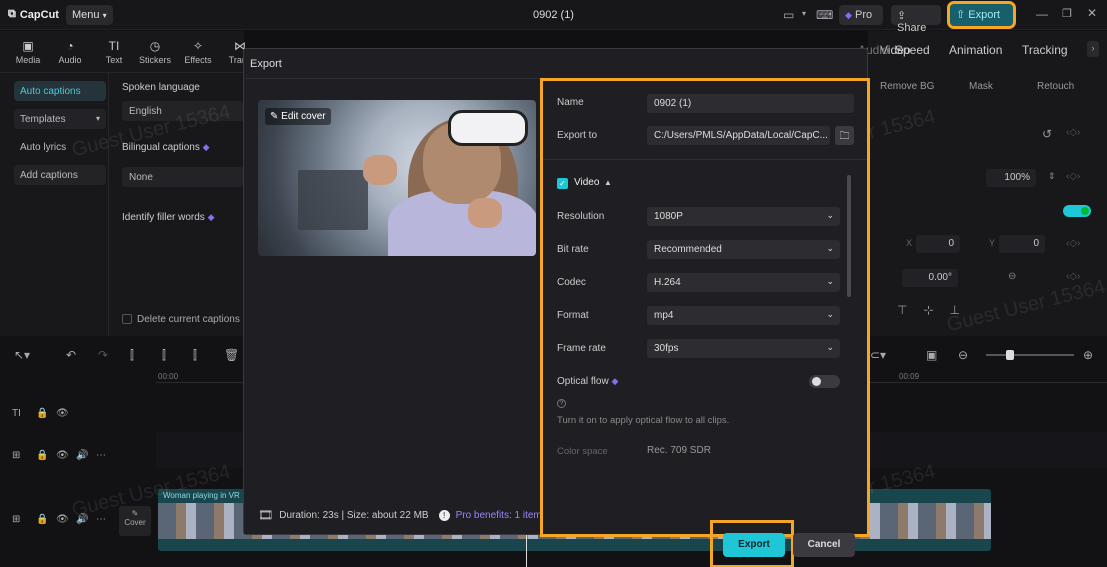 The height and width of the screenshot is (567, 1107). What do you see at coordinates (16, 455) in the screenshot?
I see `audio-track-icon: ⊞` at bounding box center [16, 455].